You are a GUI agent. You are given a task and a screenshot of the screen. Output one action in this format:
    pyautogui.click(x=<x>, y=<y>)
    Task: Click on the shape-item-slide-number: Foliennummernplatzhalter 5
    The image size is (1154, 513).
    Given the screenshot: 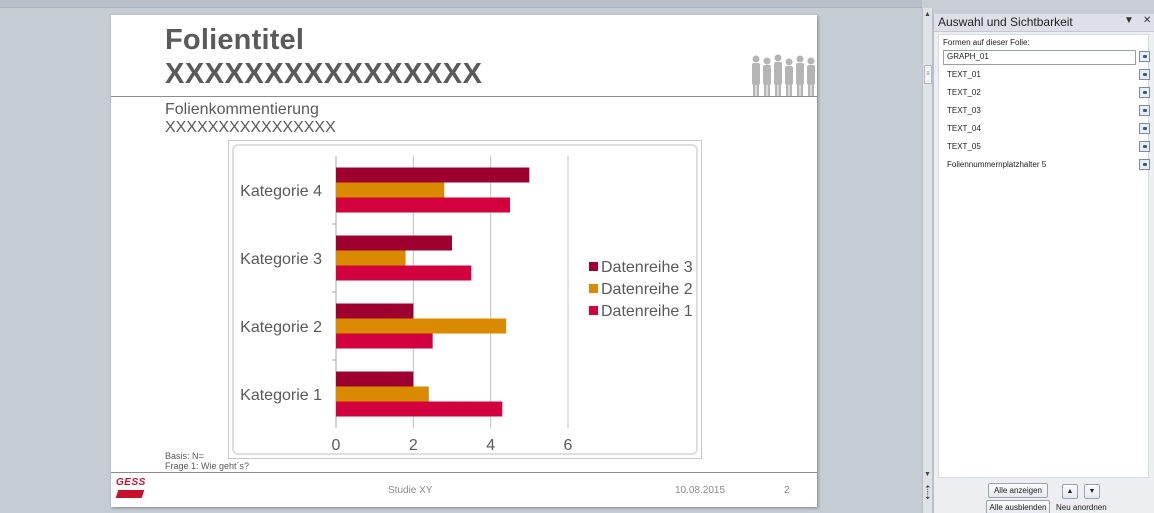 What is the action you would take?
    pyautogui.click(x=1046, y=166)
    